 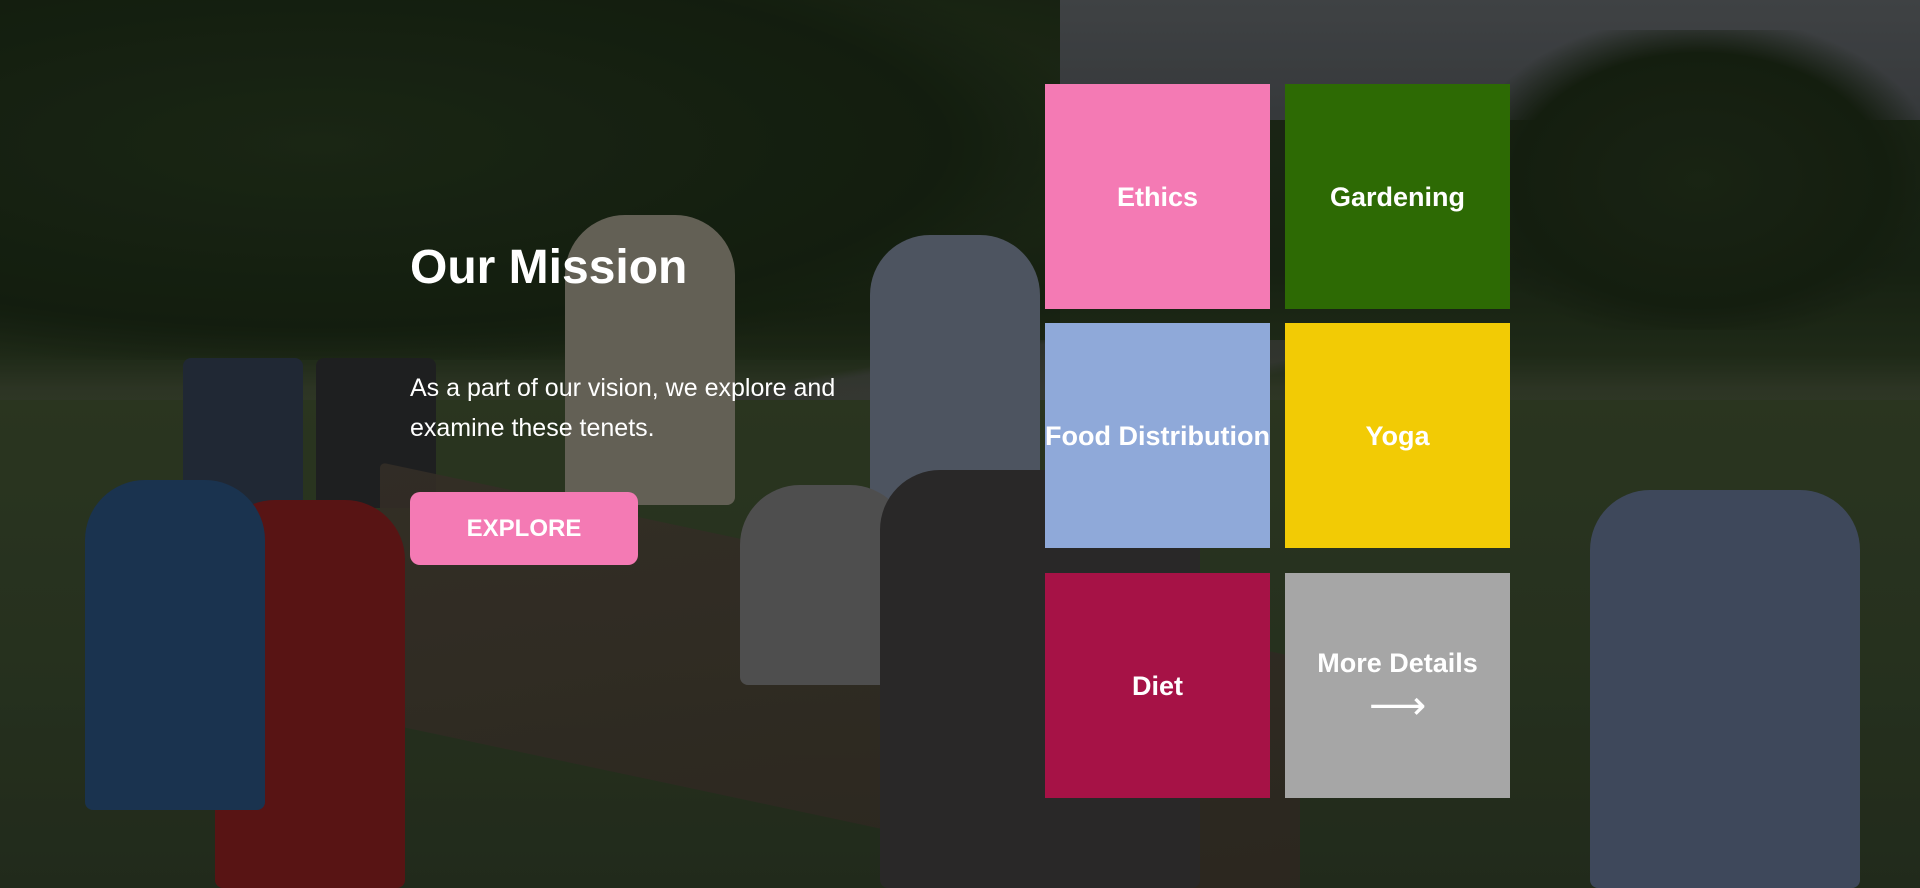 I want to click on tile-ethics: Ethics, so click(x=1157, y=196).